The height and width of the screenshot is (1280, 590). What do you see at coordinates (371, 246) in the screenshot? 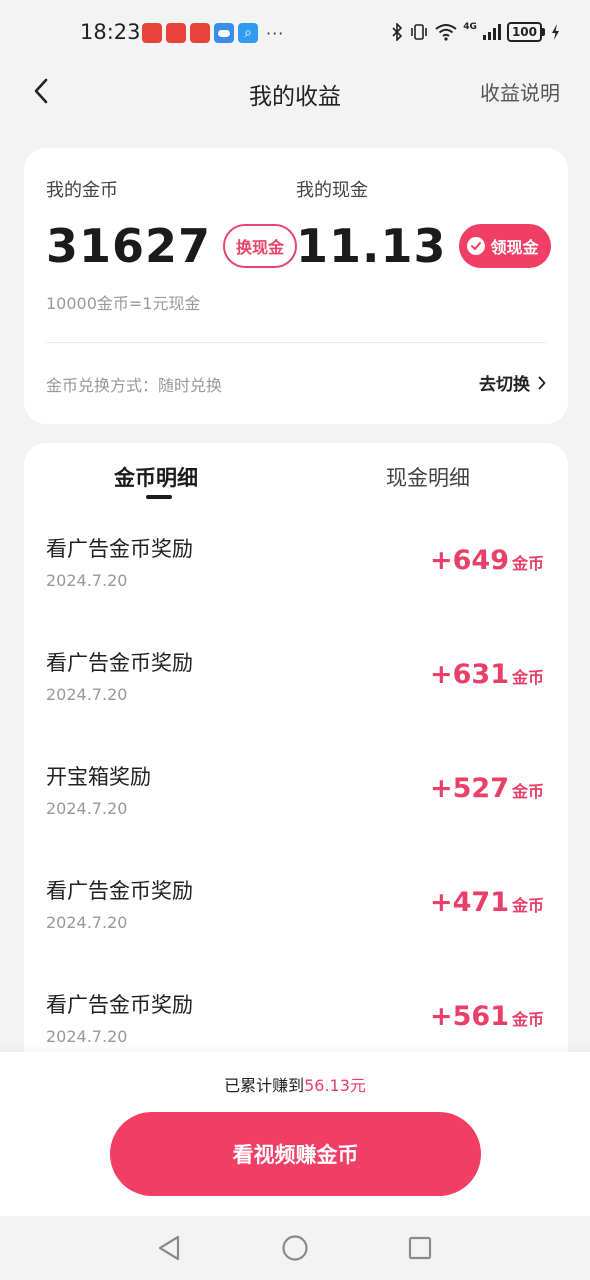
I see `cash-value: 11.13` at bounding box center [371, 246].